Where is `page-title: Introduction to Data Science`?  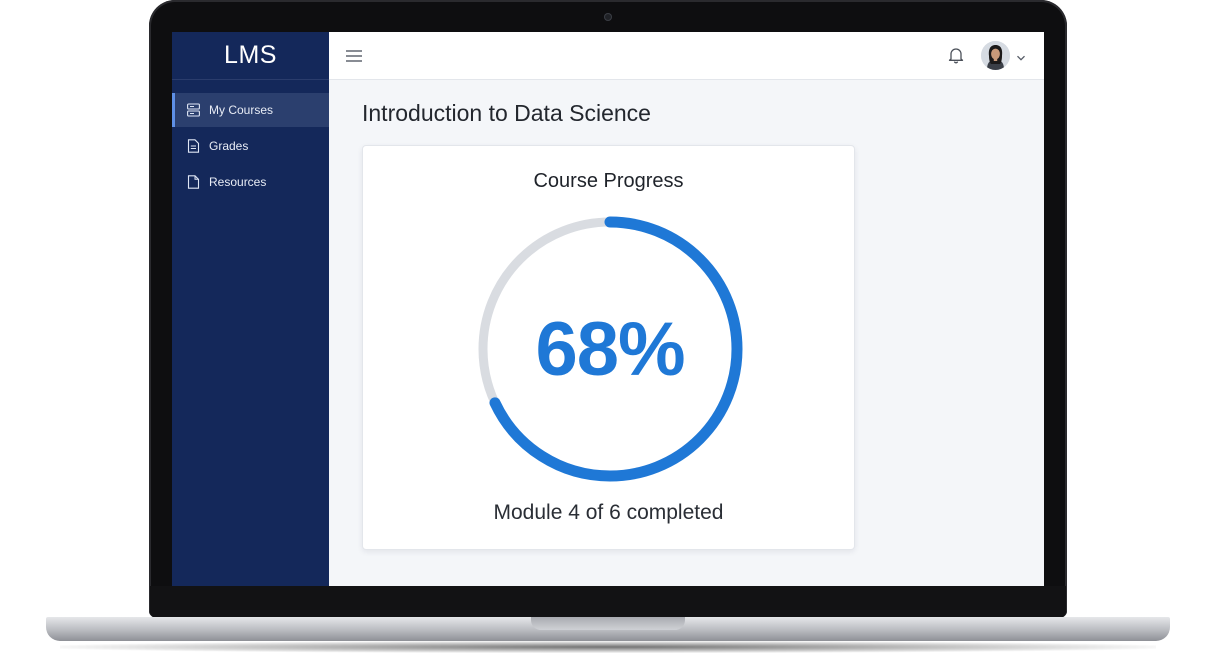 page-title: Introduction to Data Science is located at coordinates (506, 113).